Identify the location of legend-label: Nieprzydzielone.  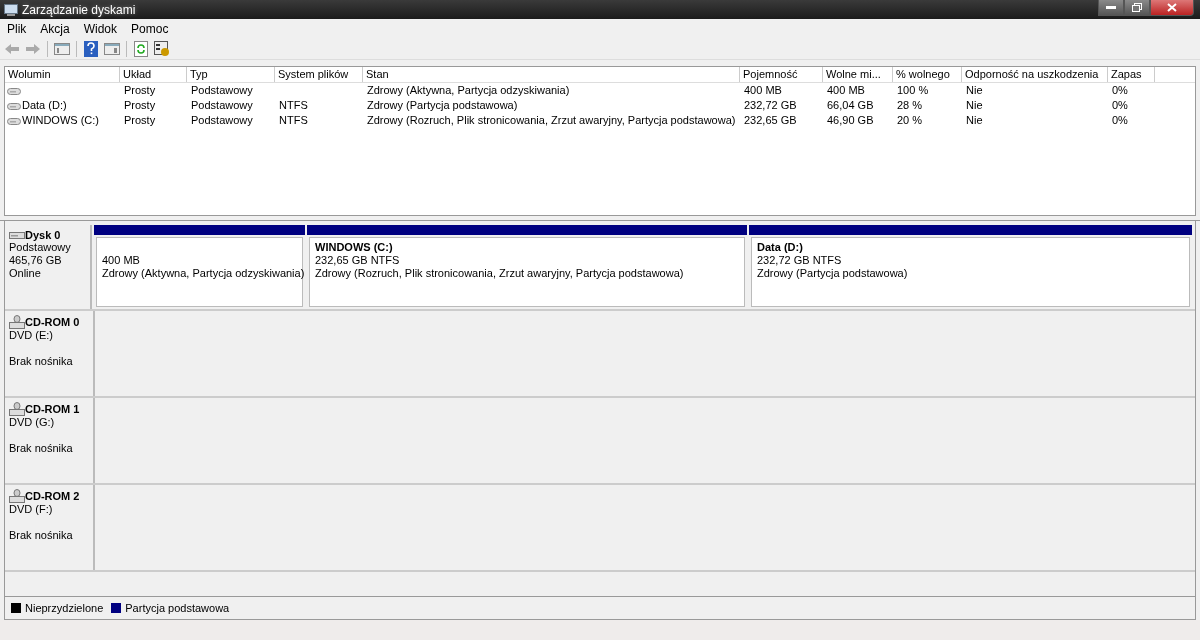
(64, 608).